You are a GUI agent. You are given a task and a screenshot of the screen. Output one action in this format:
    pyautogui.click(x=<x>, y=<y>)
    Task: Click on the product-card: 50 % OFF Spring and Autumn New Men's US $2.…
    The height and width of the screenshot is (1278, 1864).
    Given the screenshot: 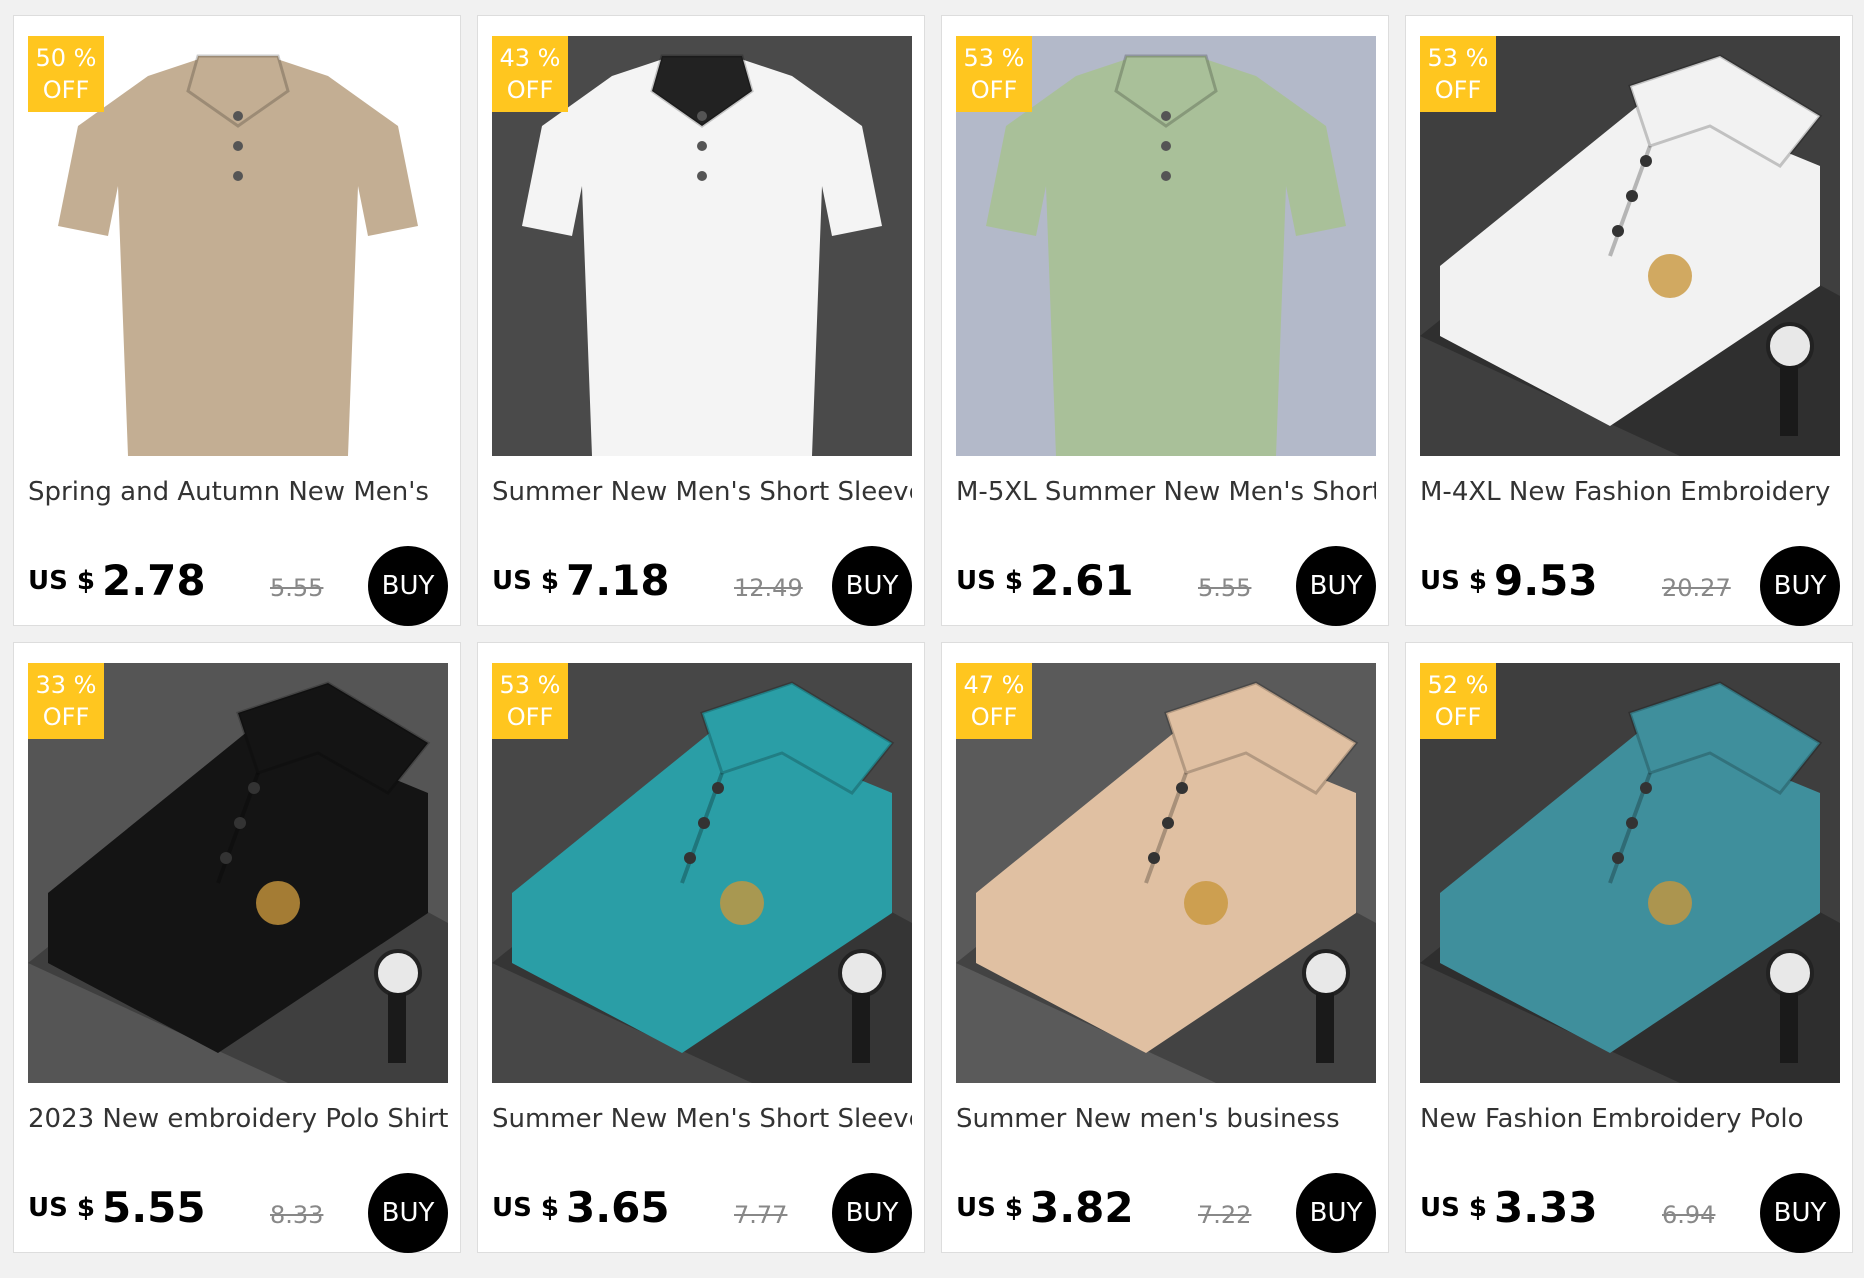 What is the action you would take?
    pyautogui.click(x=237, y=320)
    